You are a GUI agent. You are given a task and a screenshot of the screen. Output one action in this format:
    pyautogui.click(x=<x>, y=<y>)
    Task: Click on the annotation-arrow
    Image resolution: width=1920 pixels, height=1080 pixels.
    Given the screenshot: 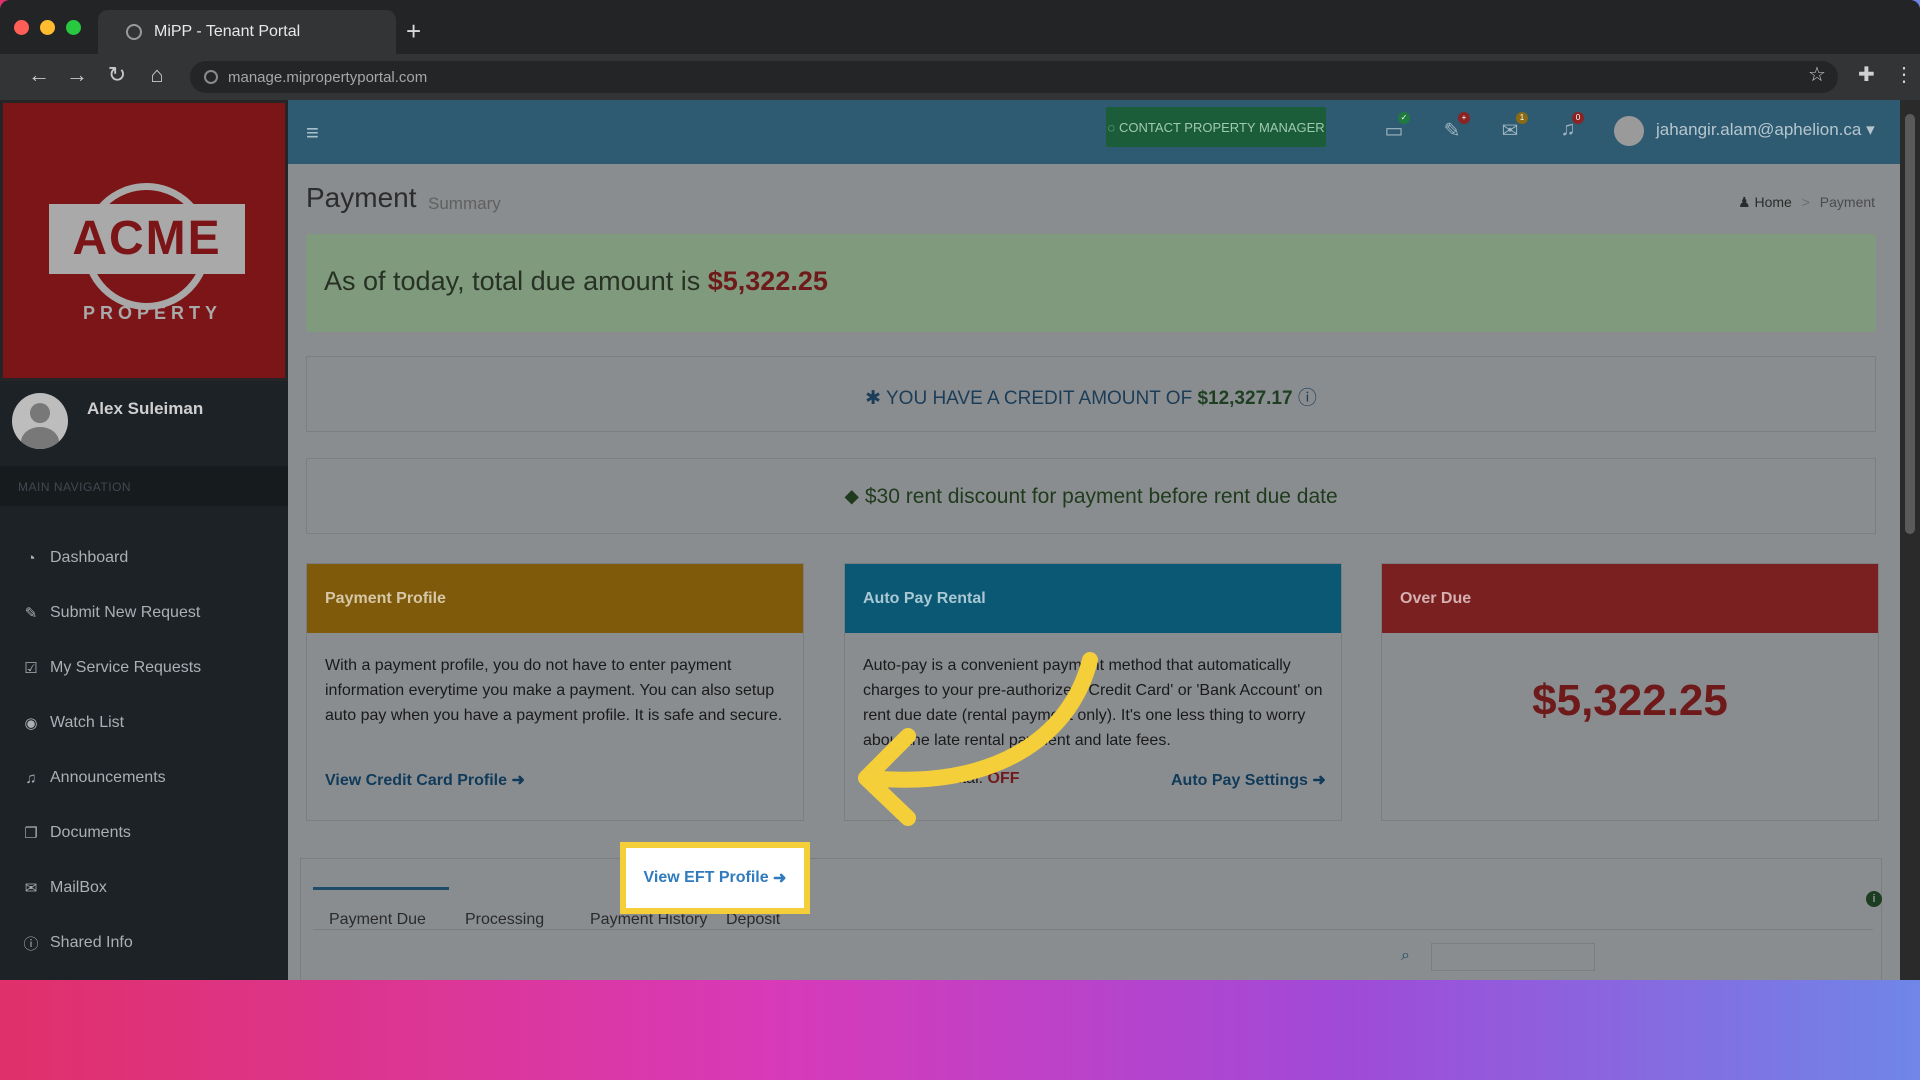 What is the action you would take?
    pyautogui.click(x=978, y=739)
    